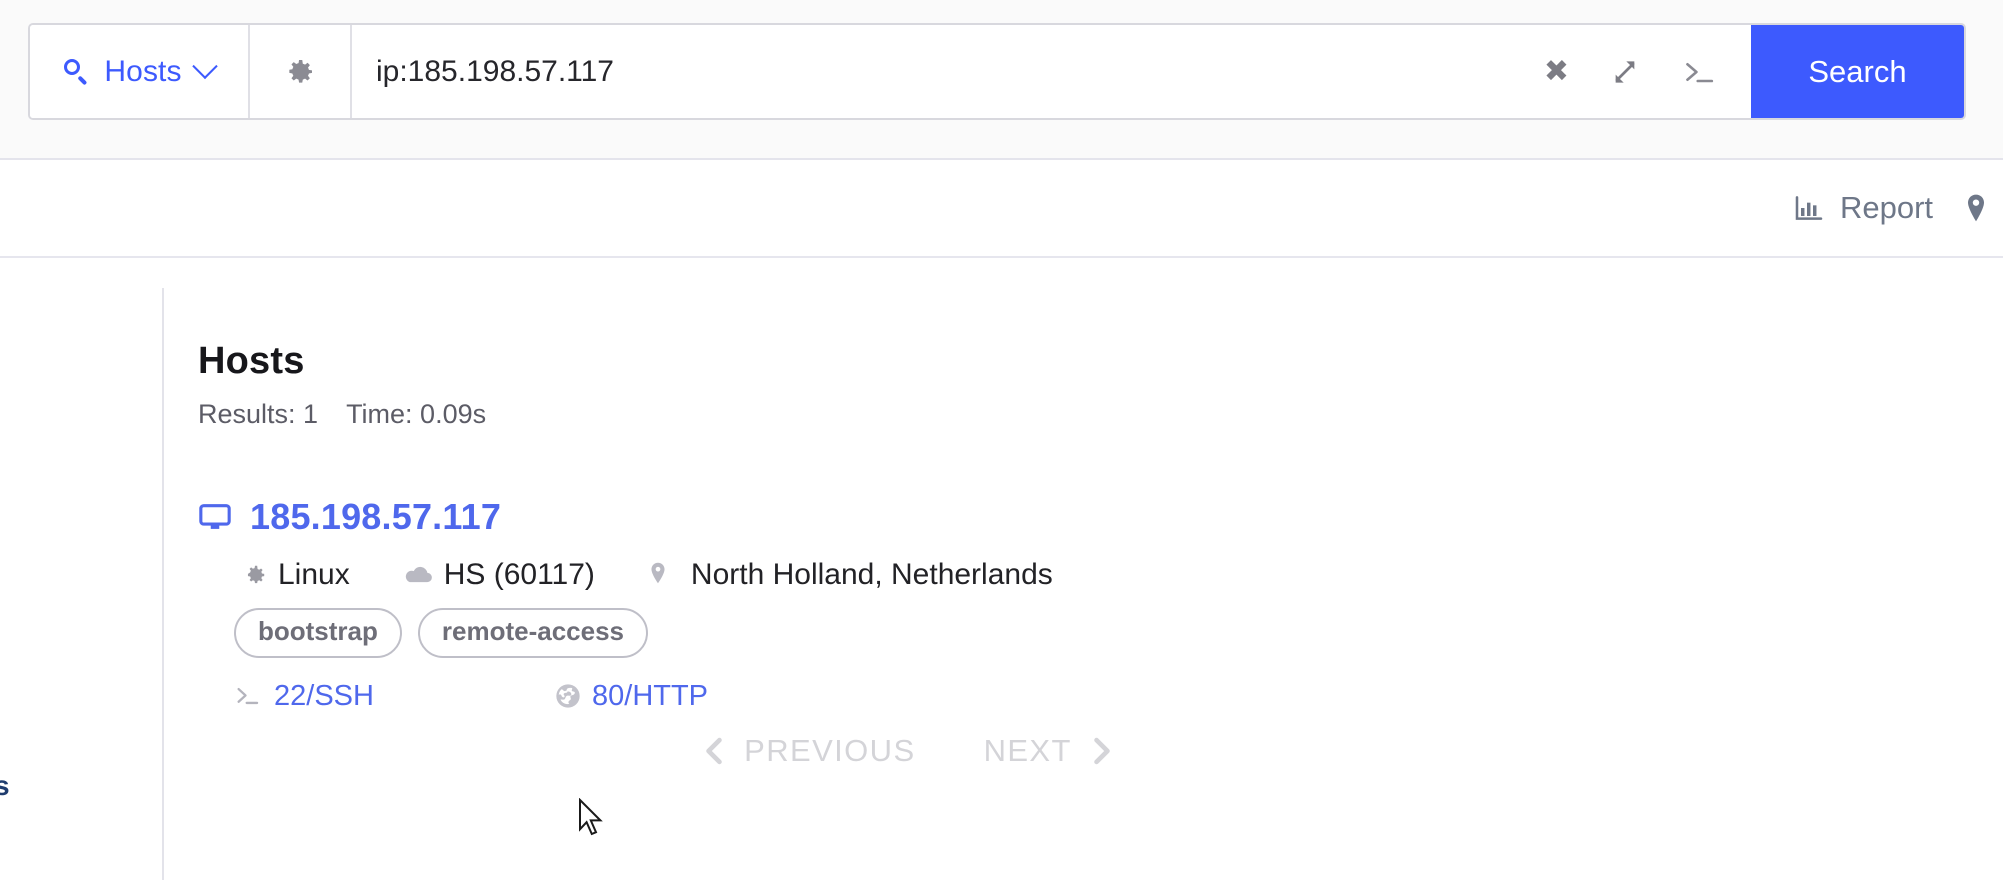 This screenshot has height=880, width=2003. Describe the element at coordinates (830, 750) in the screenshot. I see `previous-page-label: PREVIOUS` at that location.